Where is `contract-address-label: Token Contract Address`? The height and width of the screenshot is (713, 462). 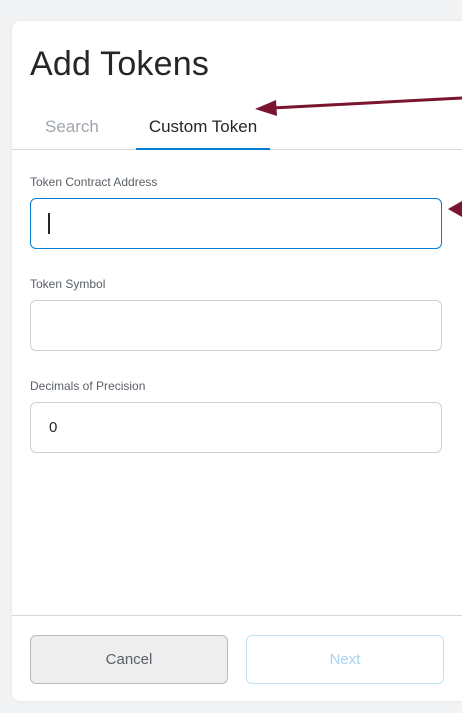
contract-address-label: Token Contract Address is located at coordinates (94, 182).